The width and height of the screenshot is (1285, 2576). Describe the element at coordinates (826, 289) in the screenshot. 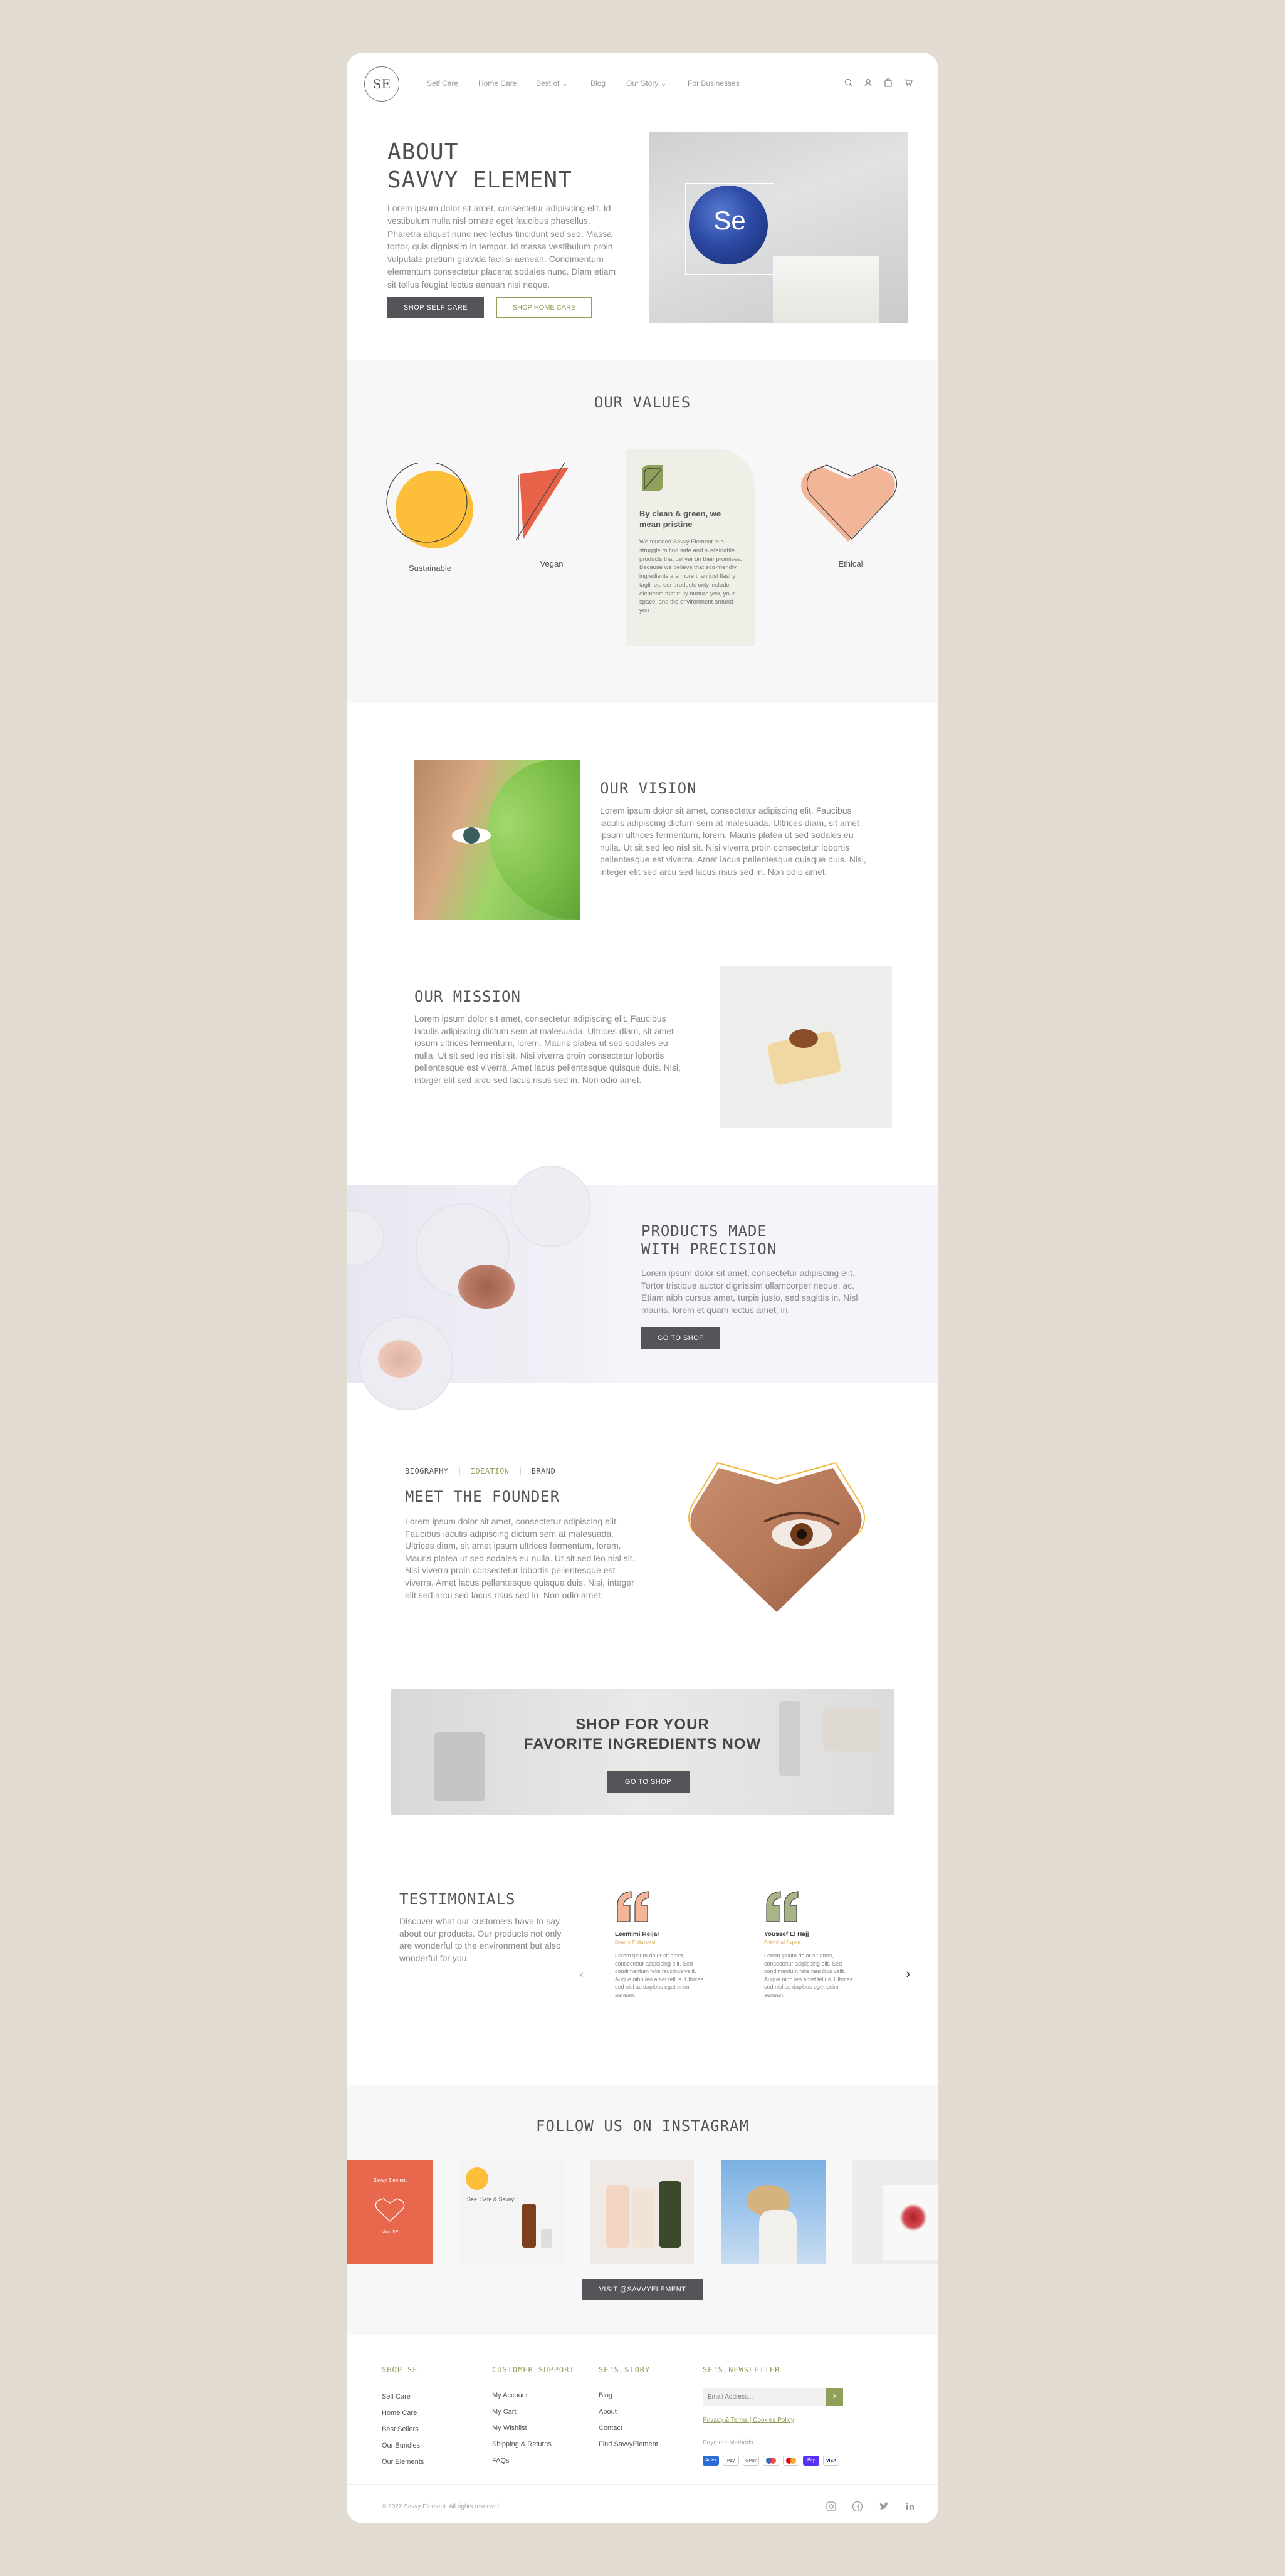

I see `pedestal` at that location.